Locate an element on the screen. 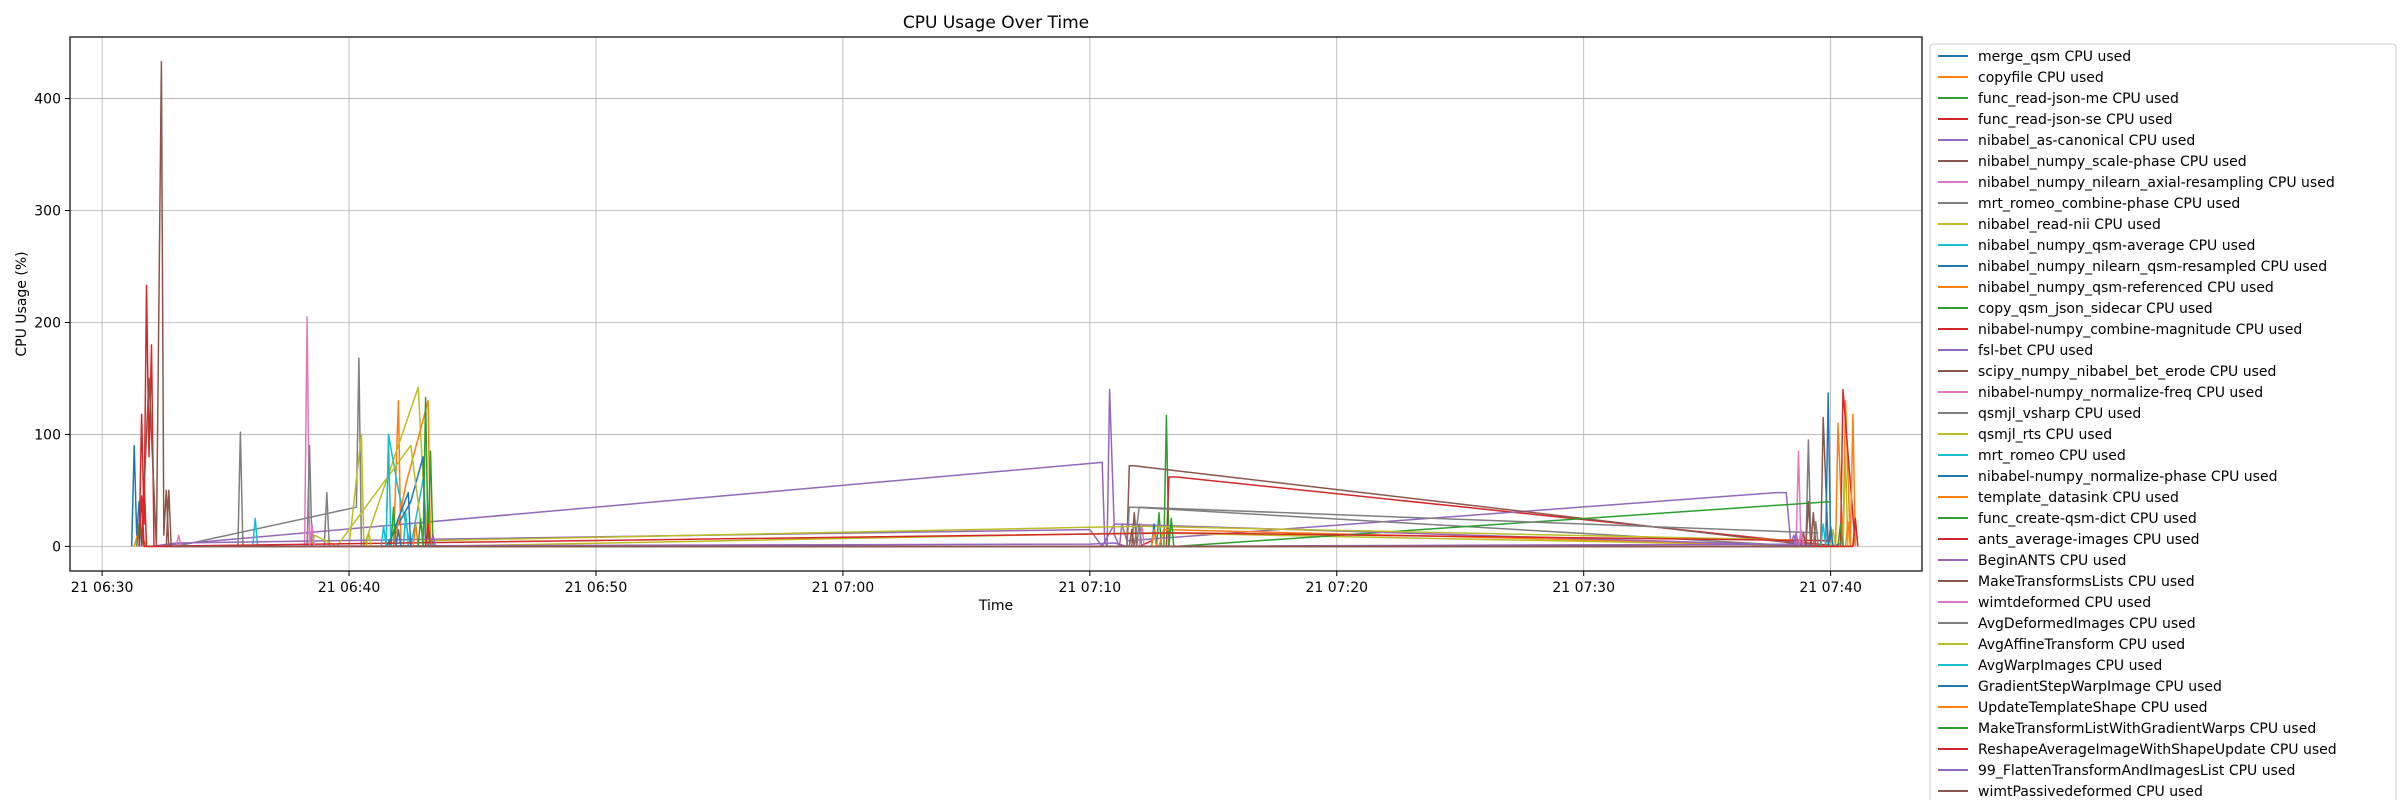  chart-title: CPU Usage Over Time is located at coordinates (996, 23).